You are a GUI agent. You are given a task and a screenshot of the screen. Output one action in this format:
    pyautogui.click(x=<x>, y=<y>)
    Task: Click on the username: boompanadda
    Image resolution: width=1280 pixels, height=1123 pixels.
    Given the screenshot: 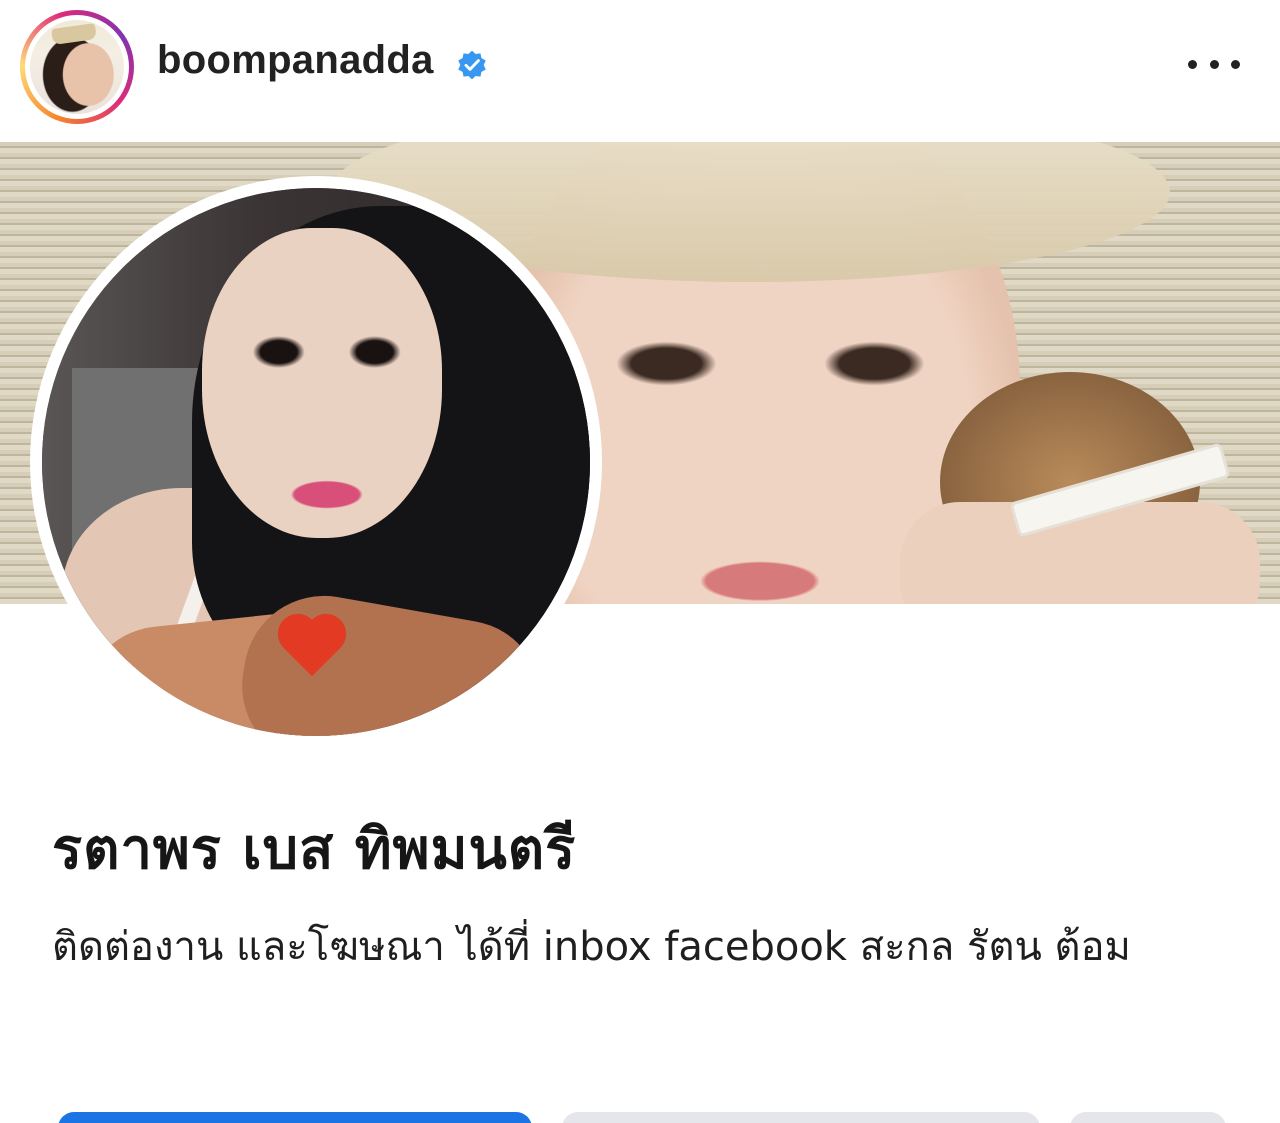 What is the action you would take?
    pyautogui.click(x=295, y=60)
    